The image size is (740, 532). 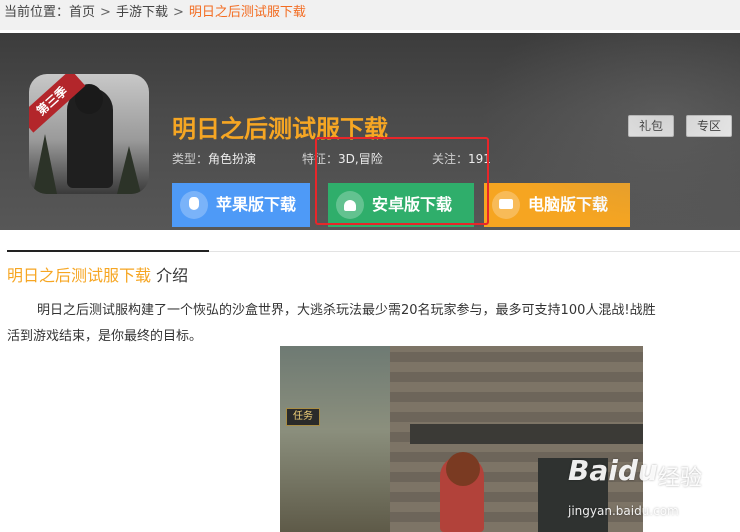 I want to click on player-head, so click(x=463, y=469).